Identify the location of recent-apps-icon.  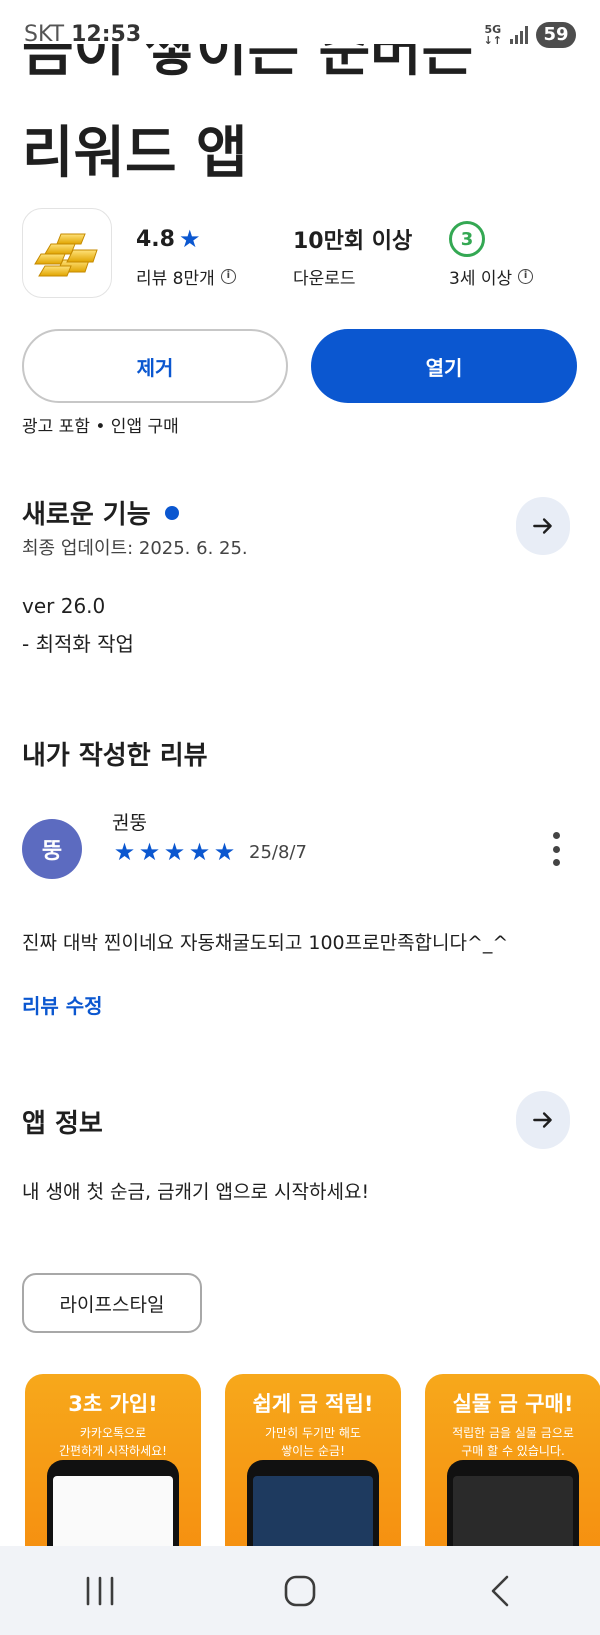
(100, 1590).